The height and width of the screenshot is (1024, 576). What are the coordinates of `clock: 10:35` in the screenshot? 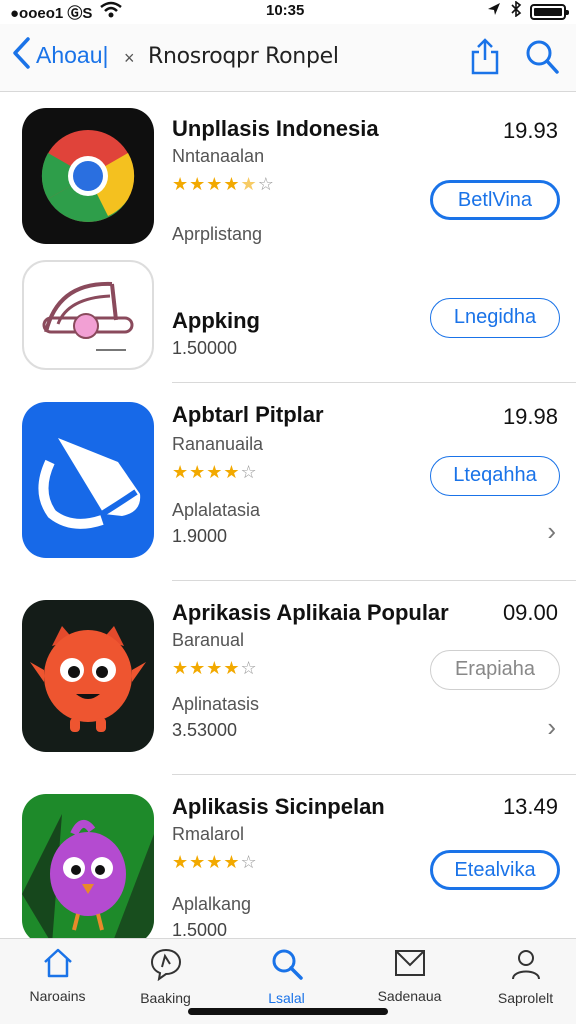 It's located at (285, 10).